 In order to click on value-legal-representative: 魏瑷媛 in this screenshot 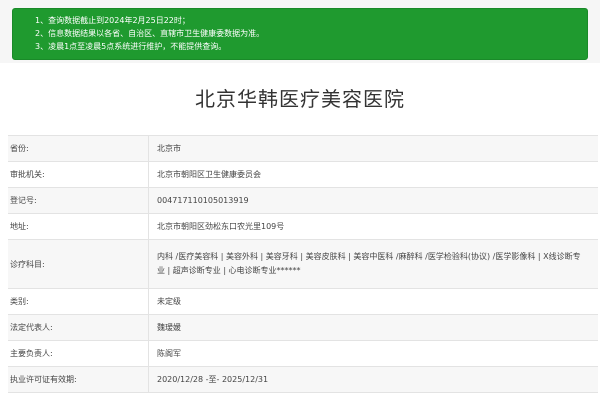, I will do `click(169, 327)`.